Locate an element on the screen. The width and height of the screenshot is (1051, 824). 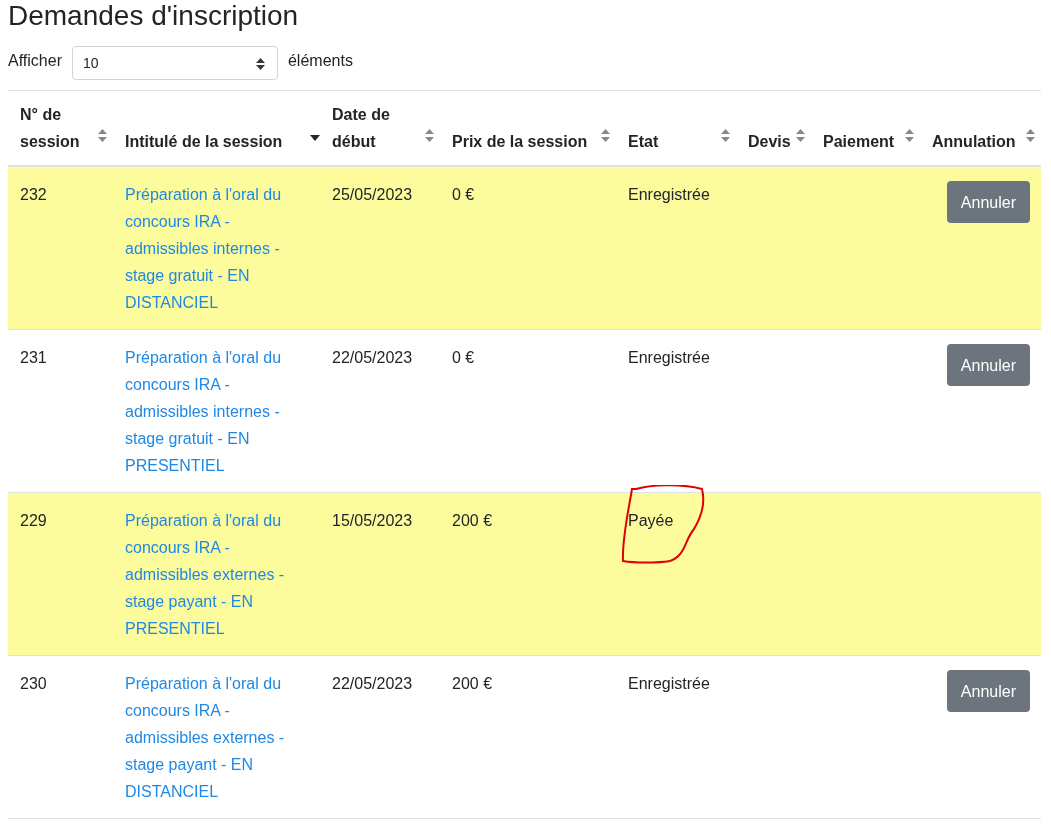
column-header: N° de session is located at coordinates (56, 128).